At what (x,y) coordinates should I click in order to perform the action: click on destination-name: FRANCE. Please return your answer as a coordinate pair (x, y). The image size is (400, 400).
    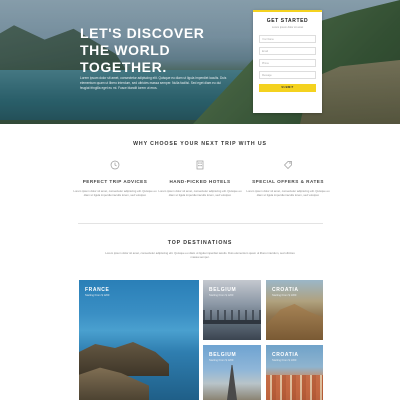
    Looking at the image, I should click on (97, 290).